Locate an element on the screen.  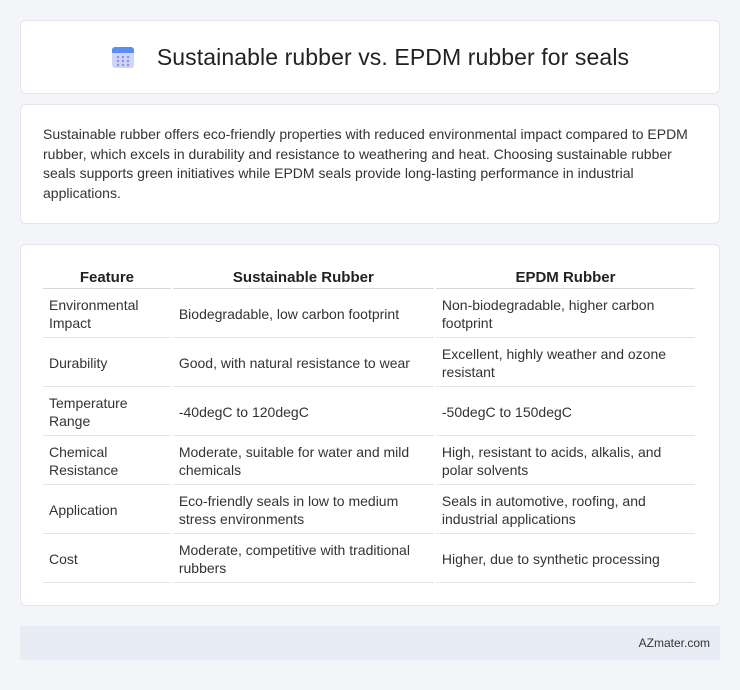
header-feature: Feature is located at coordinates (107, 277).